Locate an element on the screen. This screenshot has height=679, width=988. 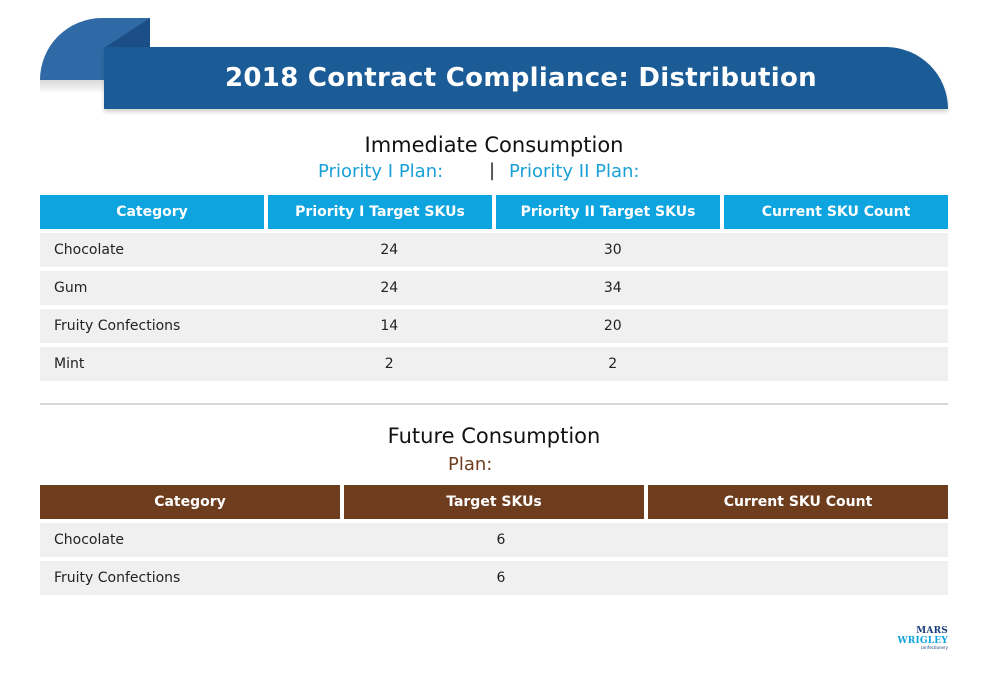
immediate-section-title: Immediate Consumption is located at coordinates (494, 145).